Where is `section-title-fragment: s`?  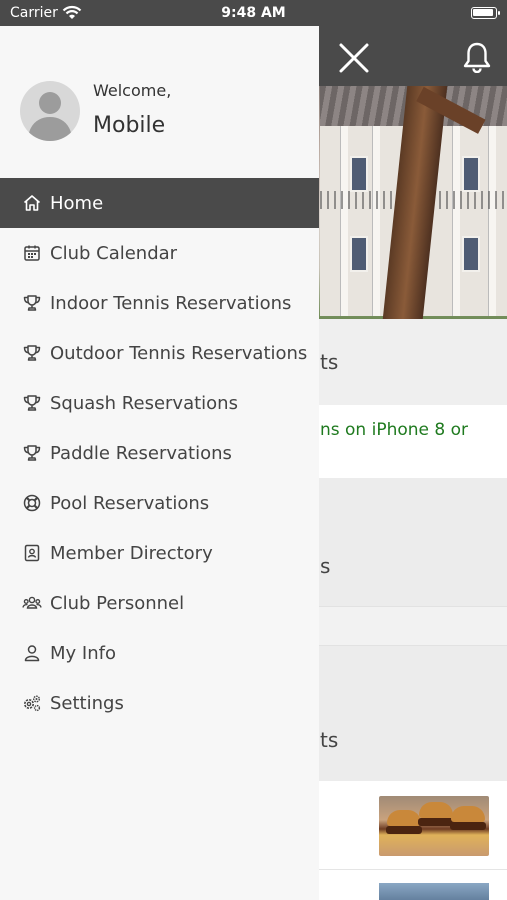 section-title-fragment: s is located at coordinates (325, 566).